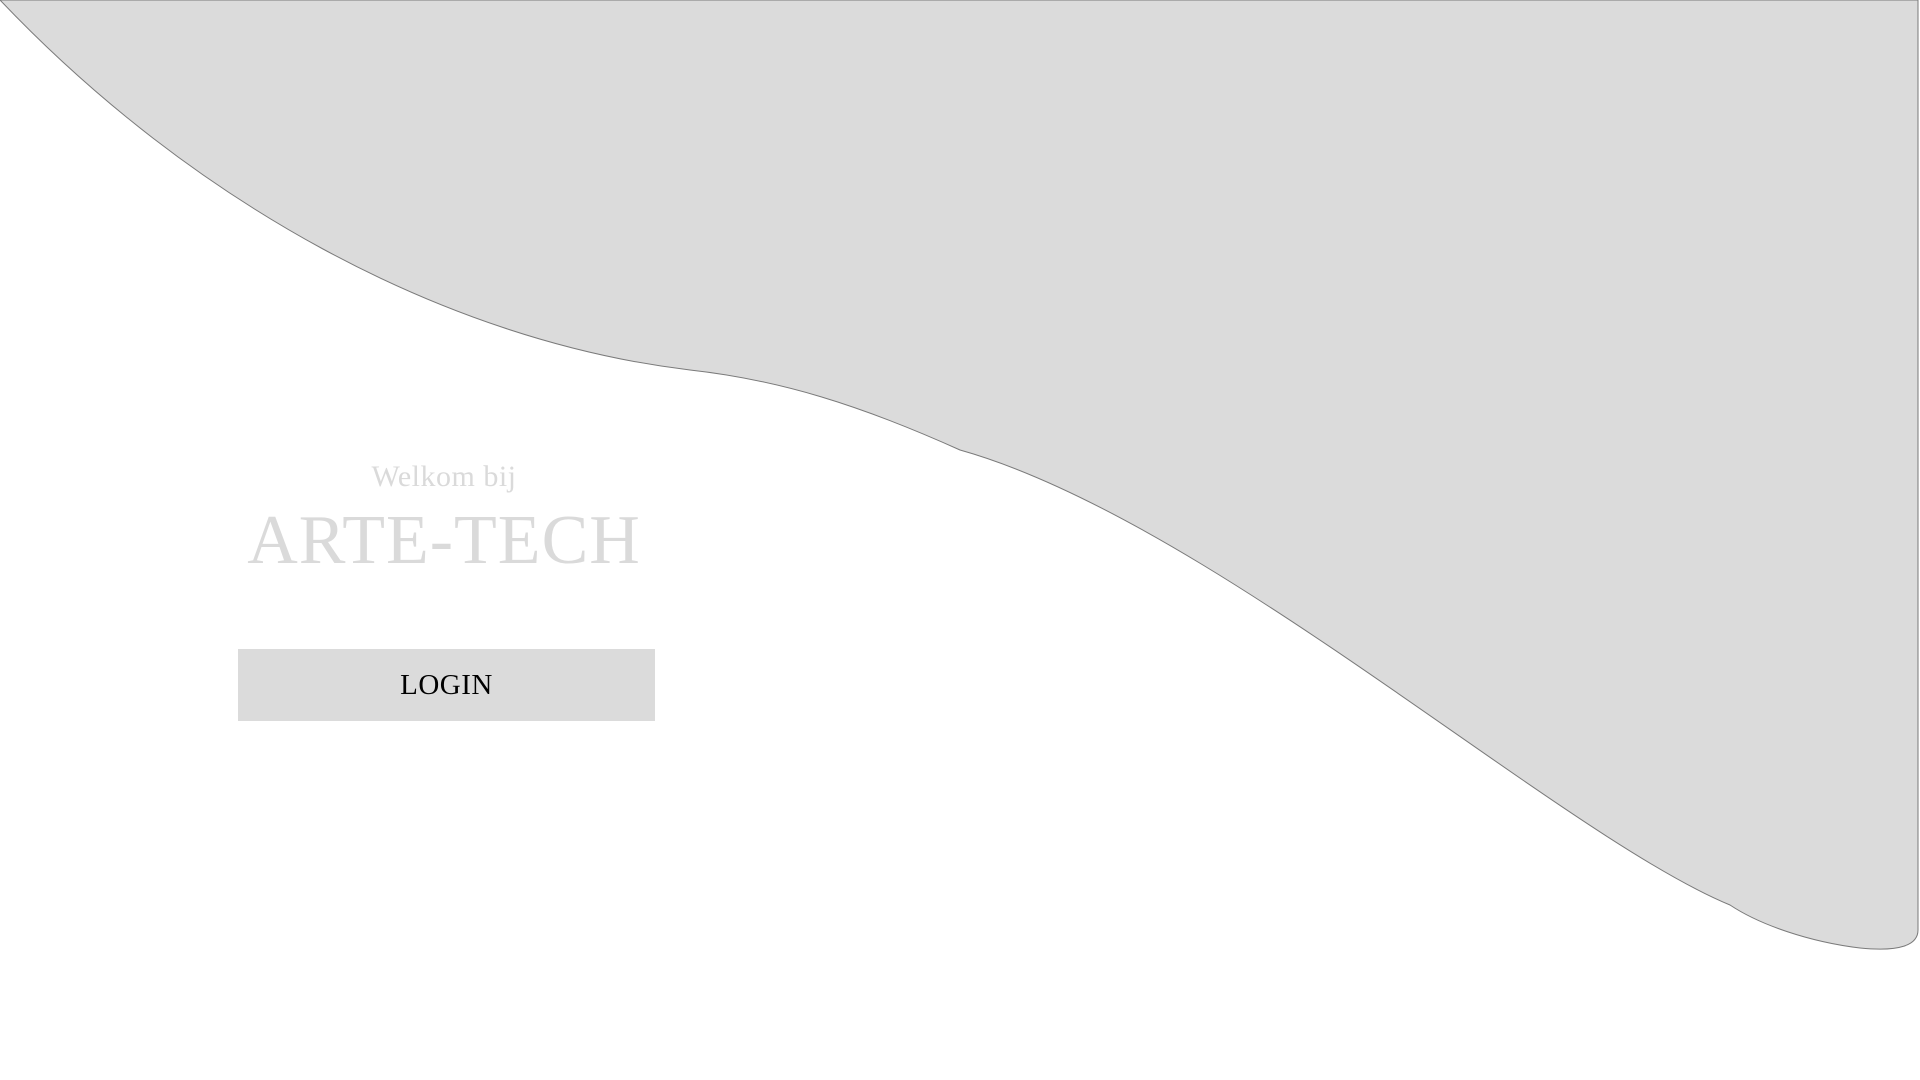 The image size is (1920, 1080). Describe the element at coordinates (446, 685) in the screenshot. I see `login-button: LOGIN` at that location.